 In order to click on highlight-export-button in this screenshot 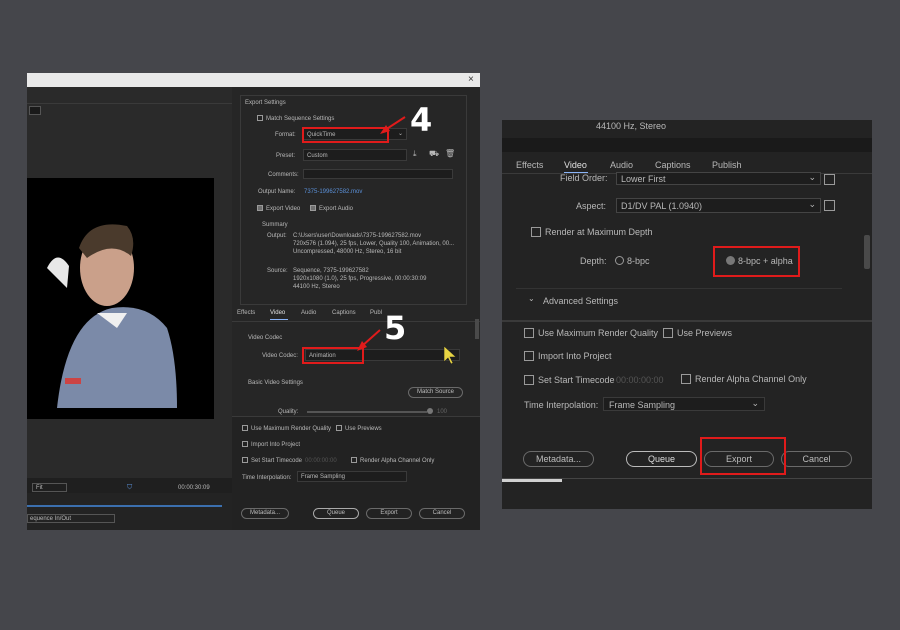, I will do `click(743, 456)`.